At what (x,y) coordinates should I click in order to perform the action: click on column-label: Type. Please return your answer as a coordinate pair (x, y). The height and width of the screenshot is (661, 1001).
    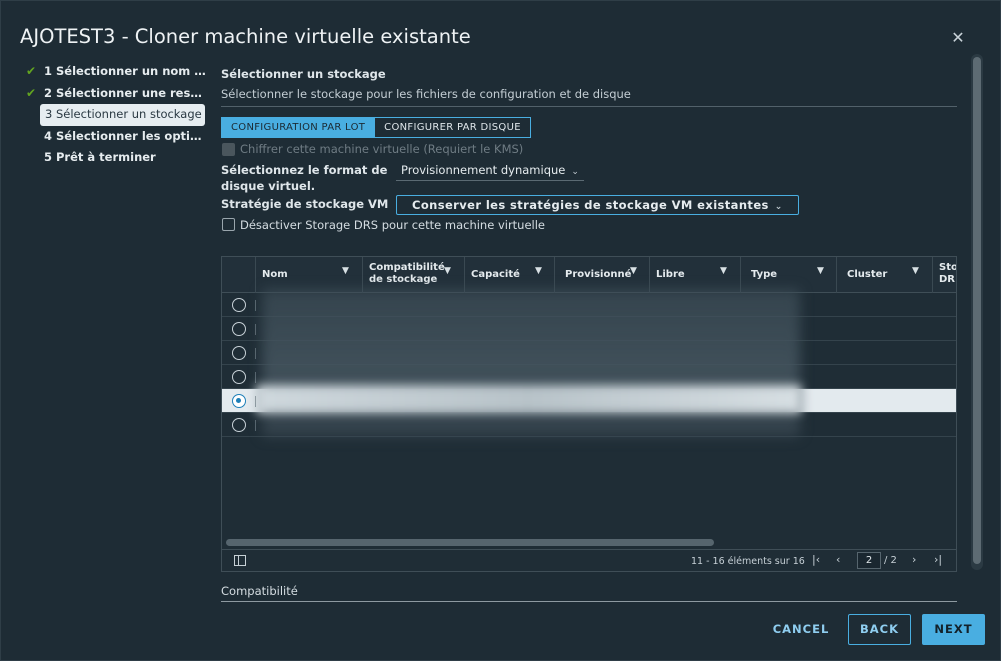
    Looking at the image, I should click on (764, 274).